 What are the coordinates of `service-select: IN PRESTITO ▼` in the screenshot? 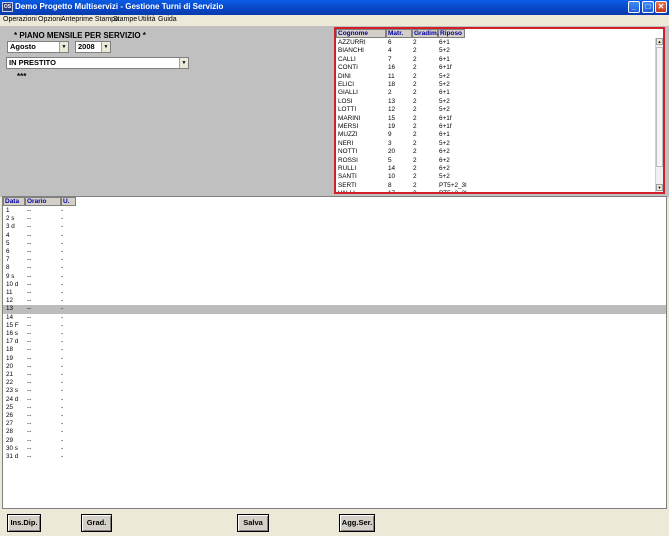 It's located at (97, 63).